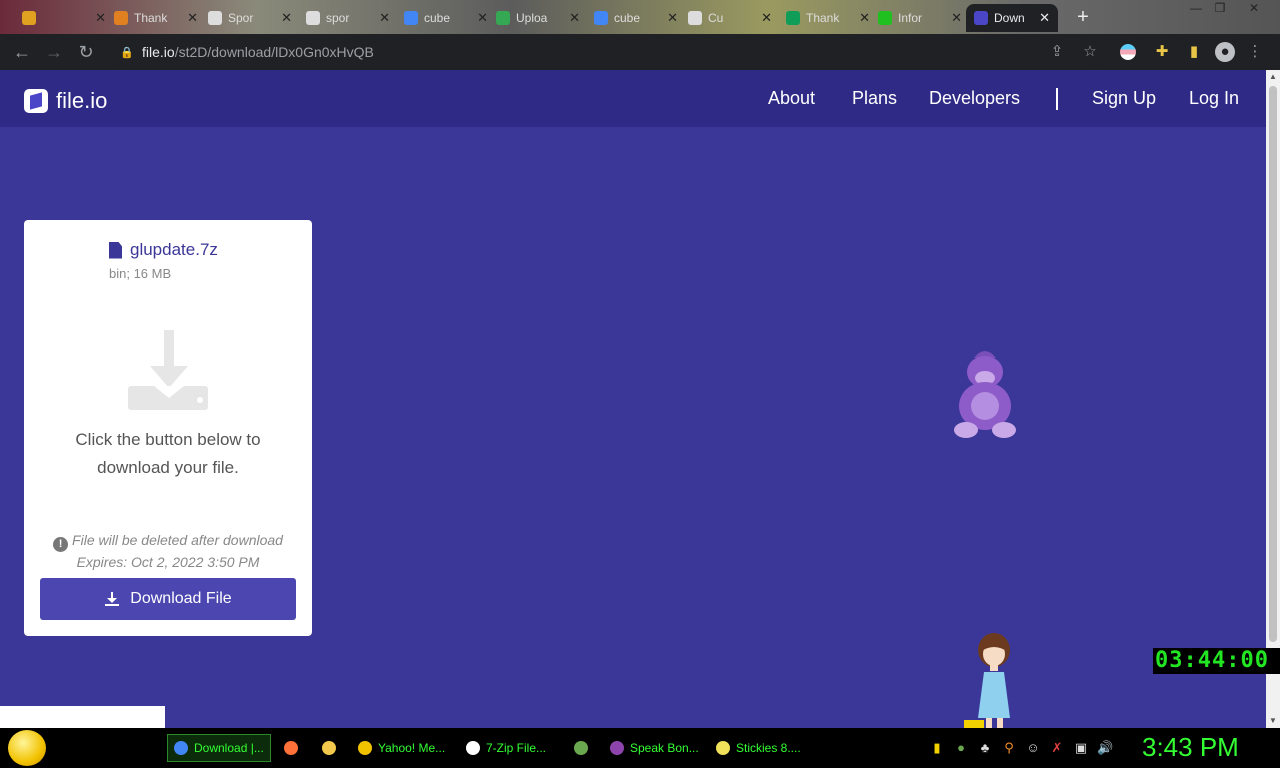 This screenshot has height=768, width=1280. What do you see at coordinates (974, 98) in the screenshot?
I see `nav-developers: Developers` at bounding box center [974, 98].